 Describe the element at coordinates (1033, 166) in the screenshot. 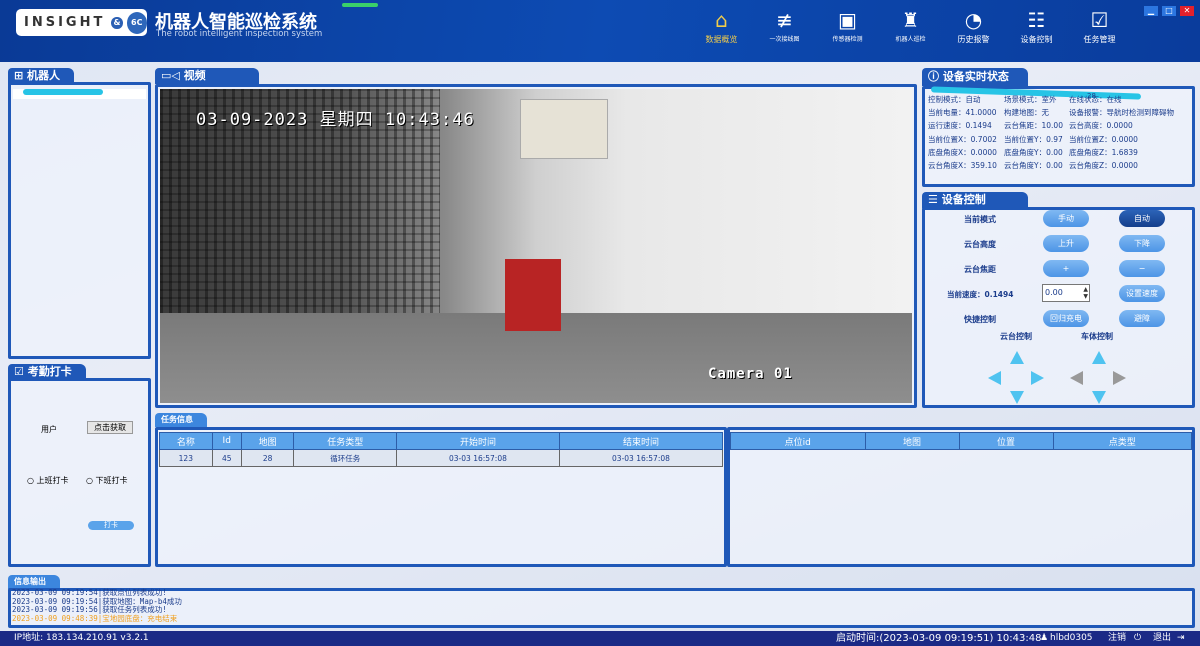

I see `status-field: 云台角度Y：0.00` at that location.